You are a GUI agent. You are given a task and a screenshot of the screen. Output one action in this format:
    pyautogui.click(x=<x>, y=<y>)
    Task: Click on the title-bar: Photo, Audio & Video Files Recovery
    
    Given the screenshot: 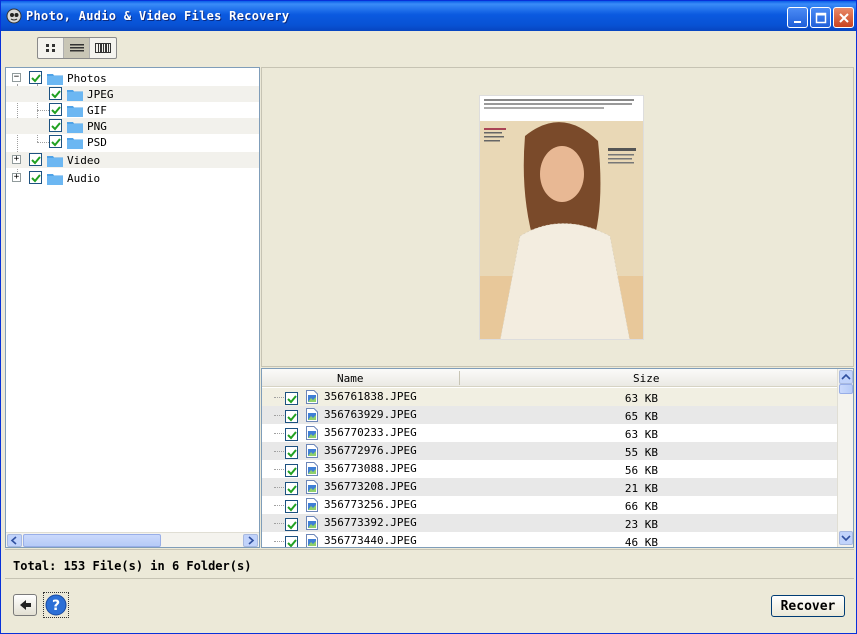 What is the action you would take?
    pyautogui.click(x=428, y=16)
    